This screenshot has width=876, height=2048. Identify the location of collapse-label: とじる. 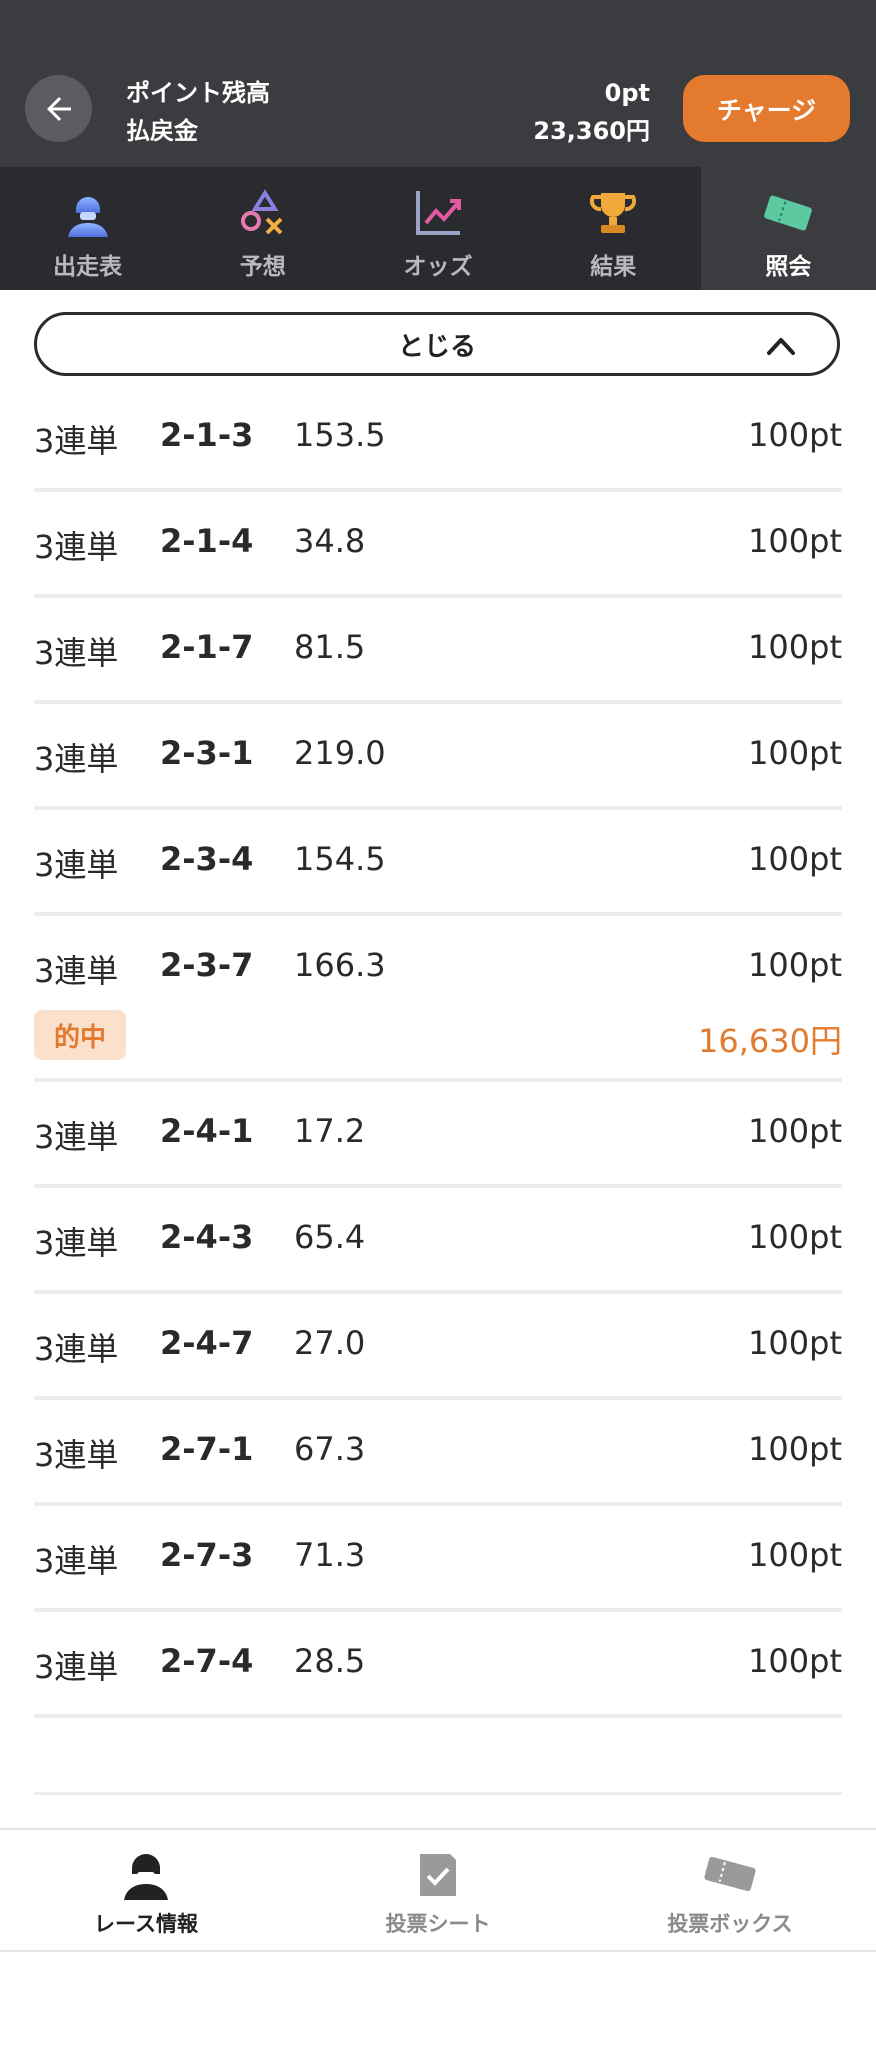
(436, 346).